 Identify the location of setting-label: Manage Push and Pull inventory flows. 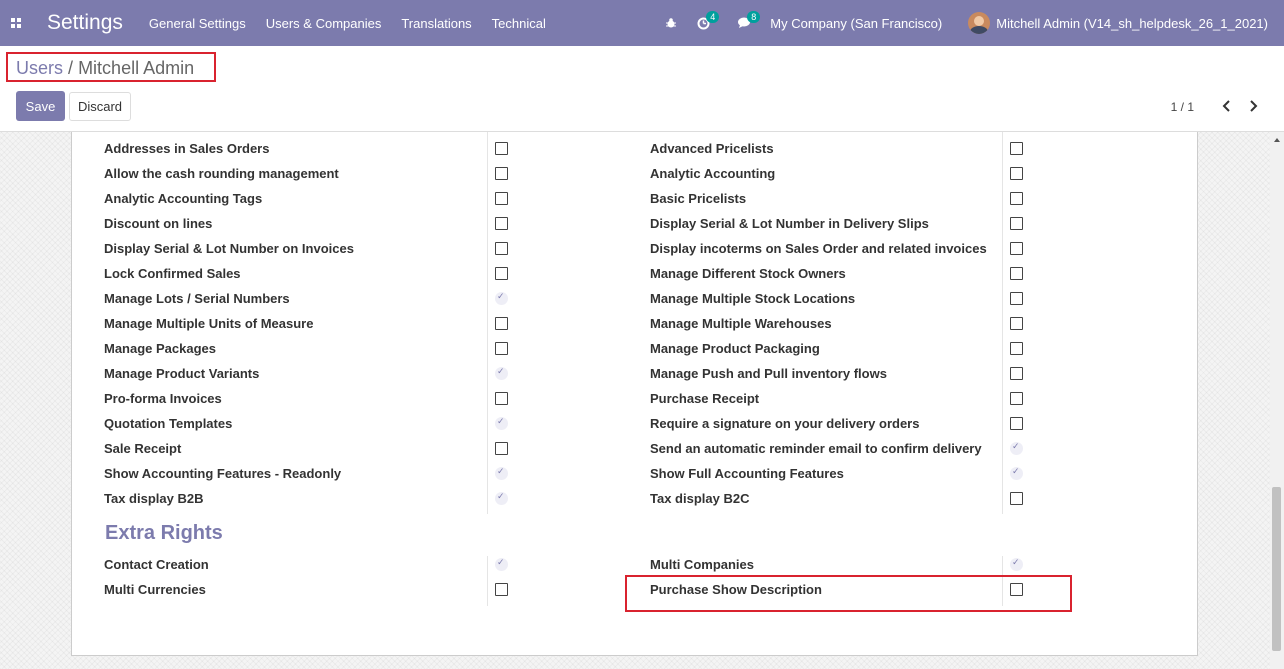
(768, 373).